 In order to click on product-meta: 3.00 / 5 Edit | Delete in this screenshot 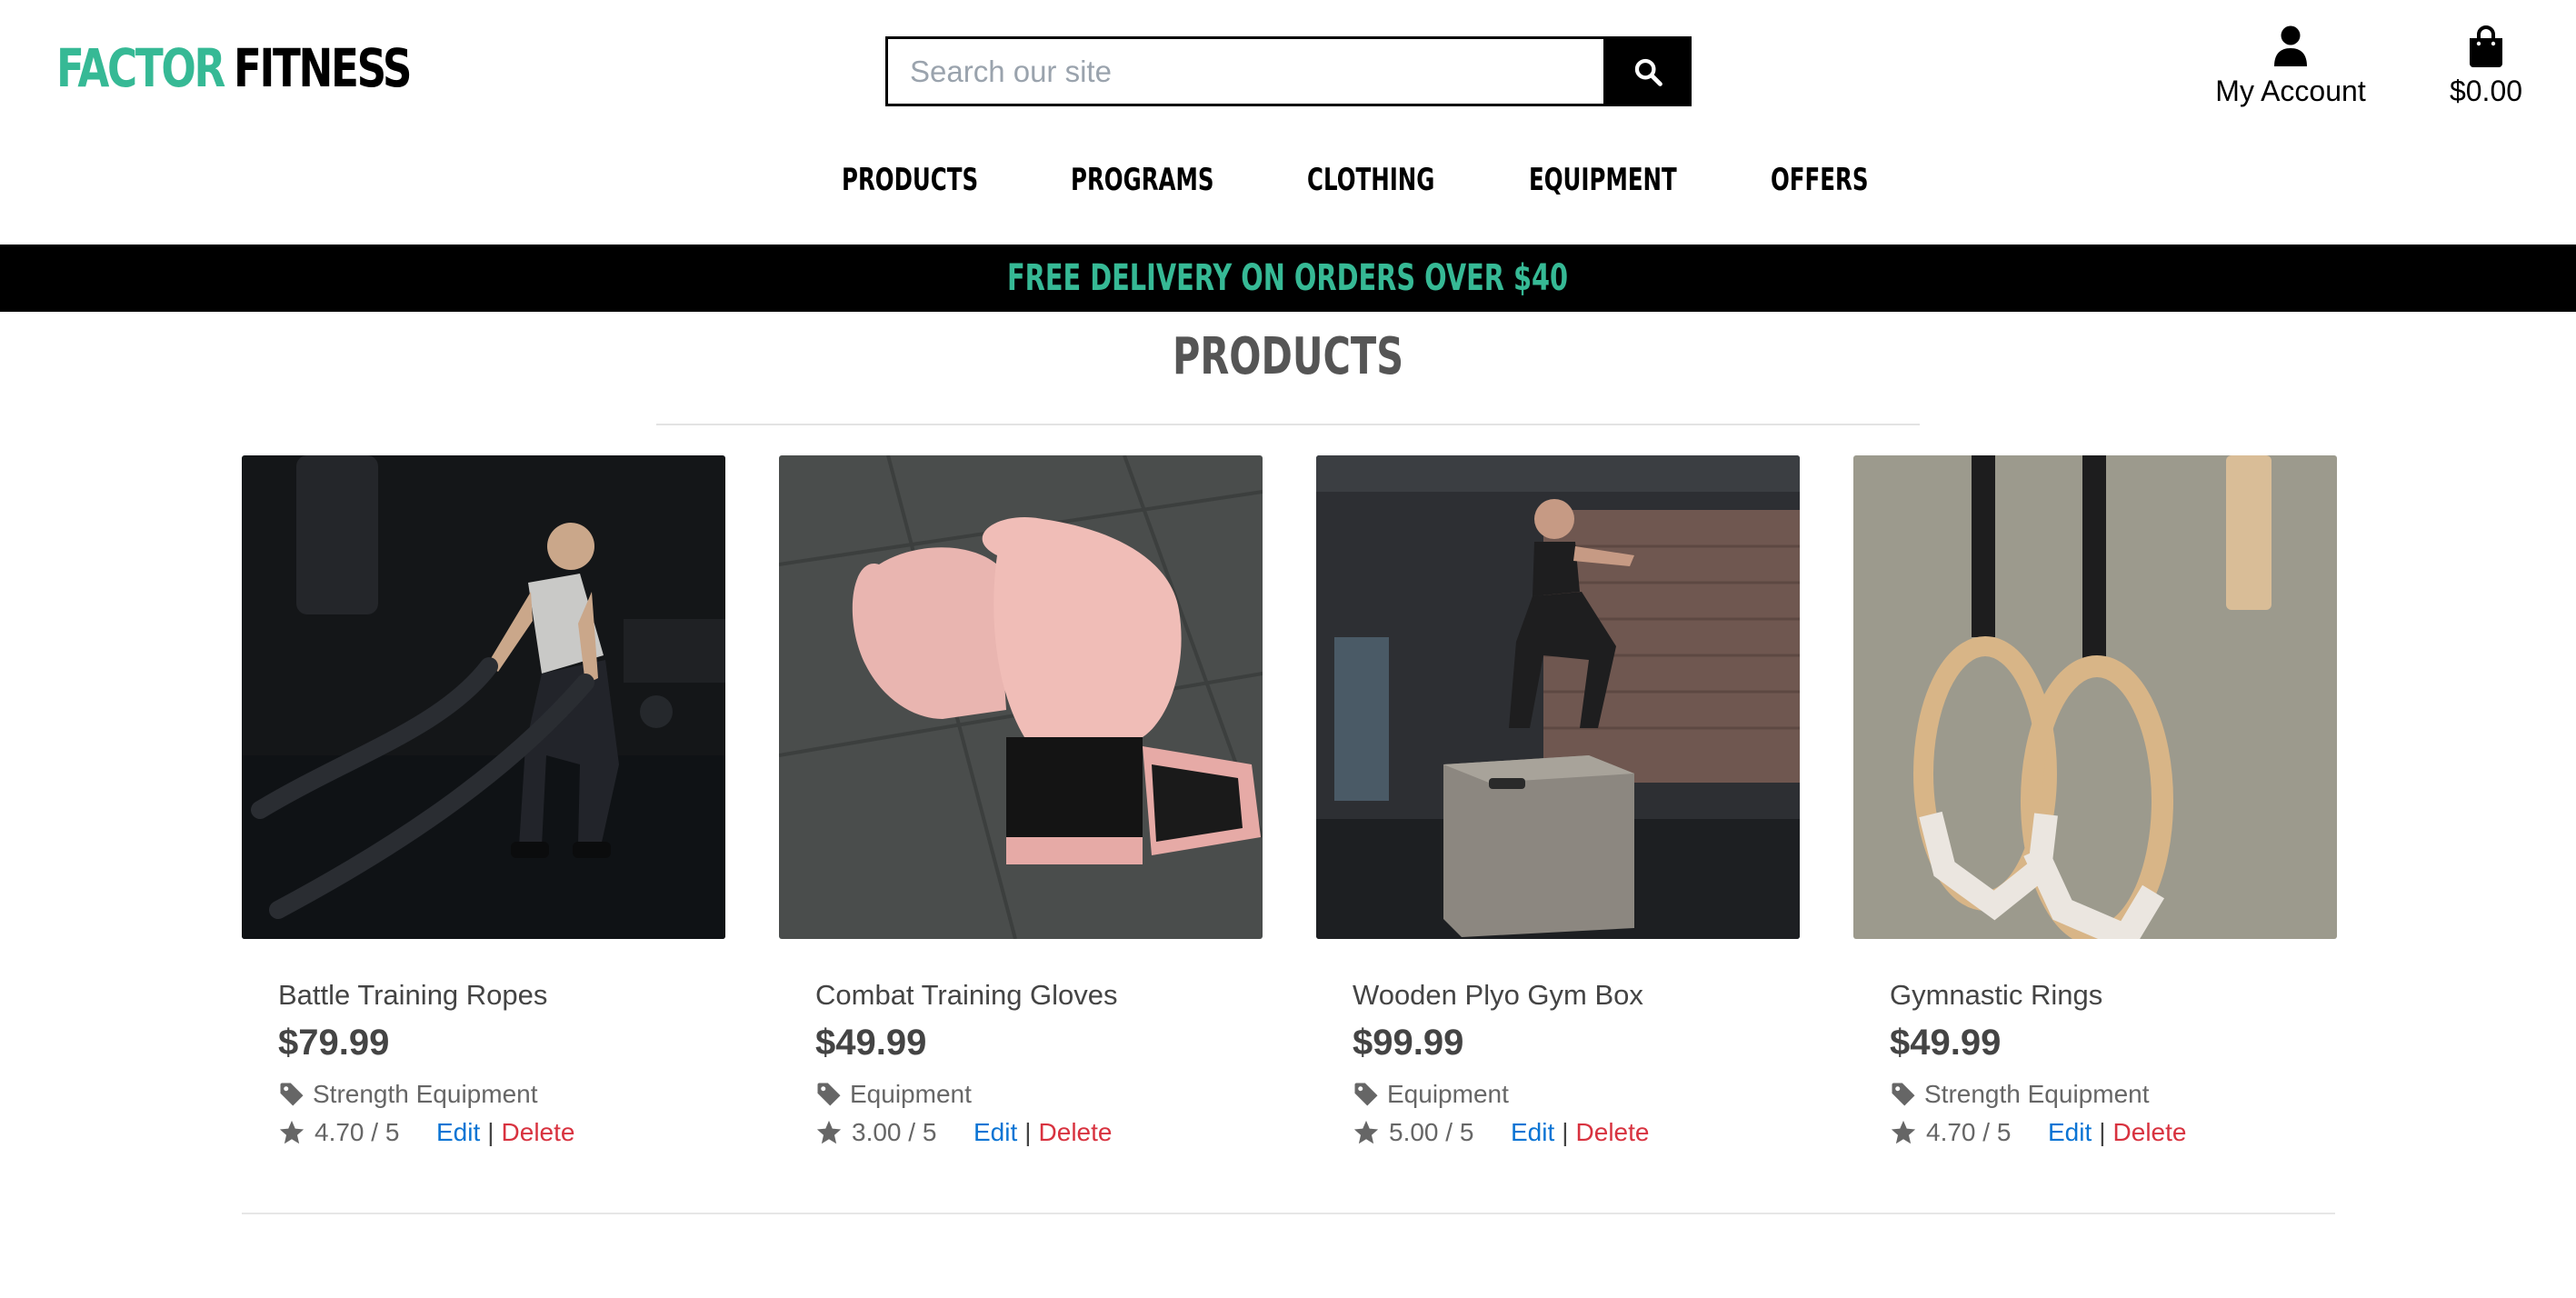, I will do `click(1039, 1132)`.